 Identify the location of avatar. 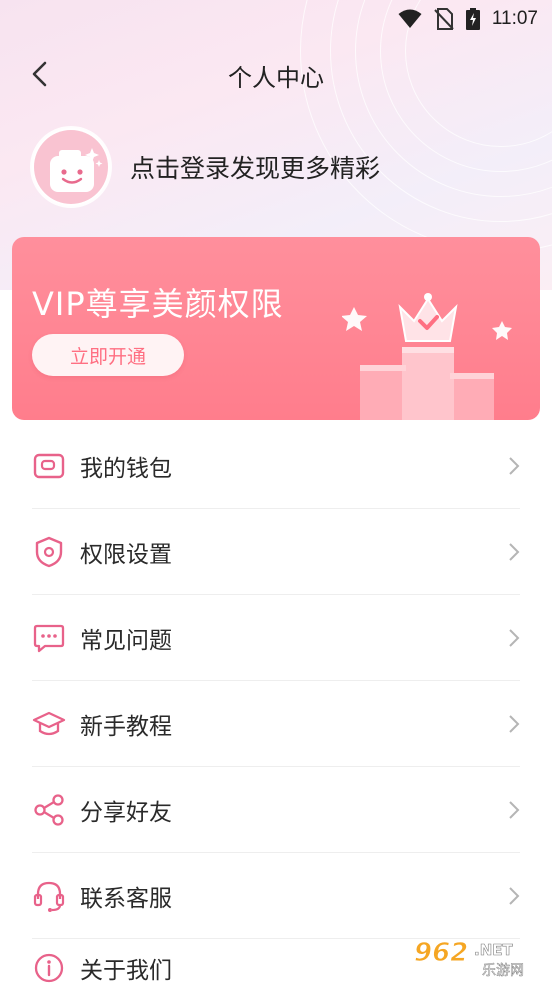
(71, 167).